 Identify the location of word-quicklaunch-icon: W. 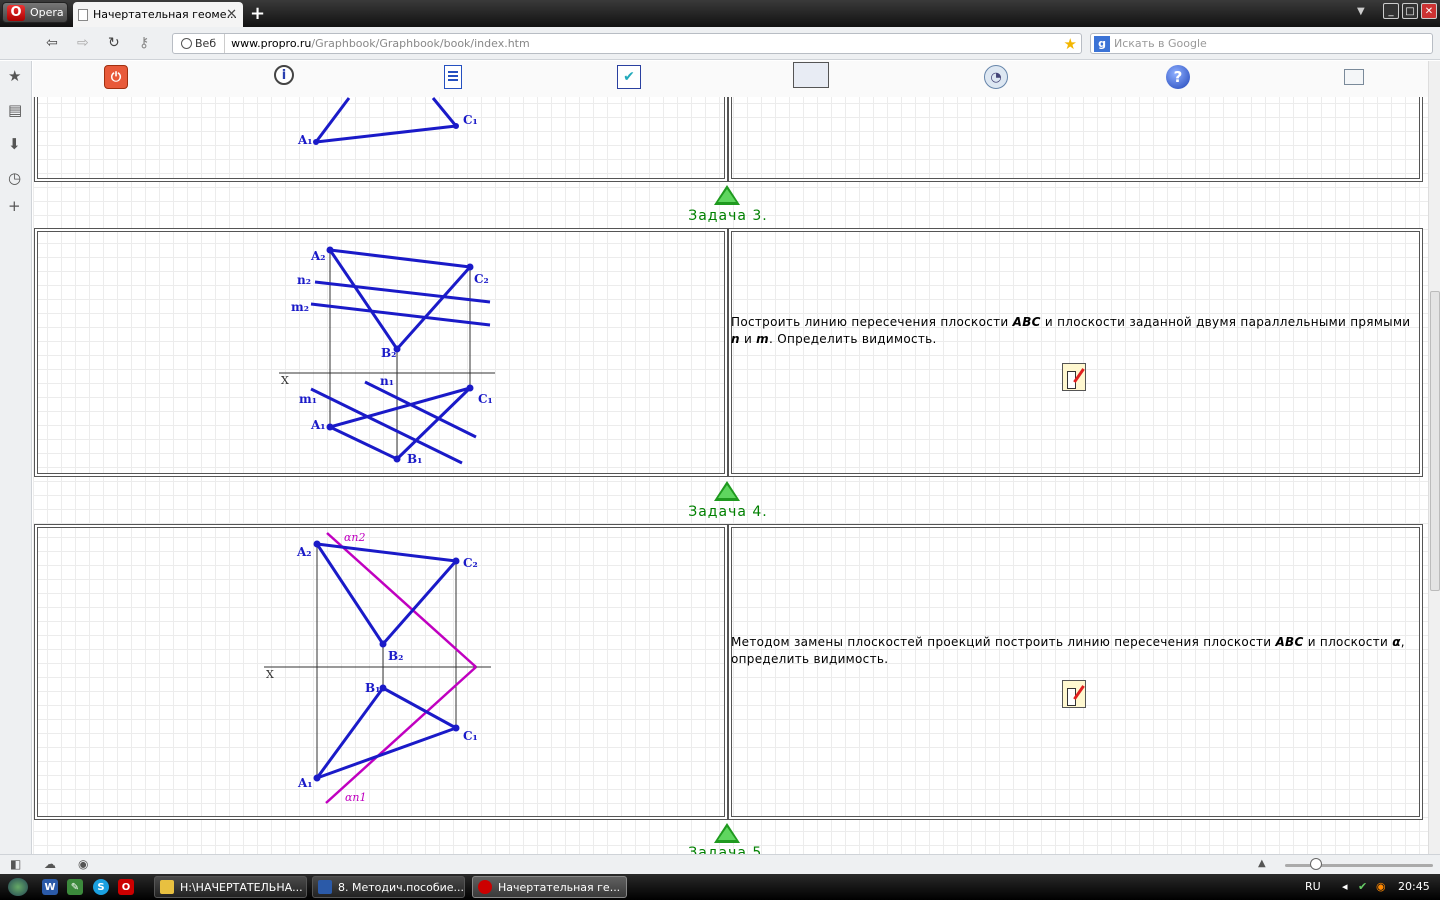
(50, 887).